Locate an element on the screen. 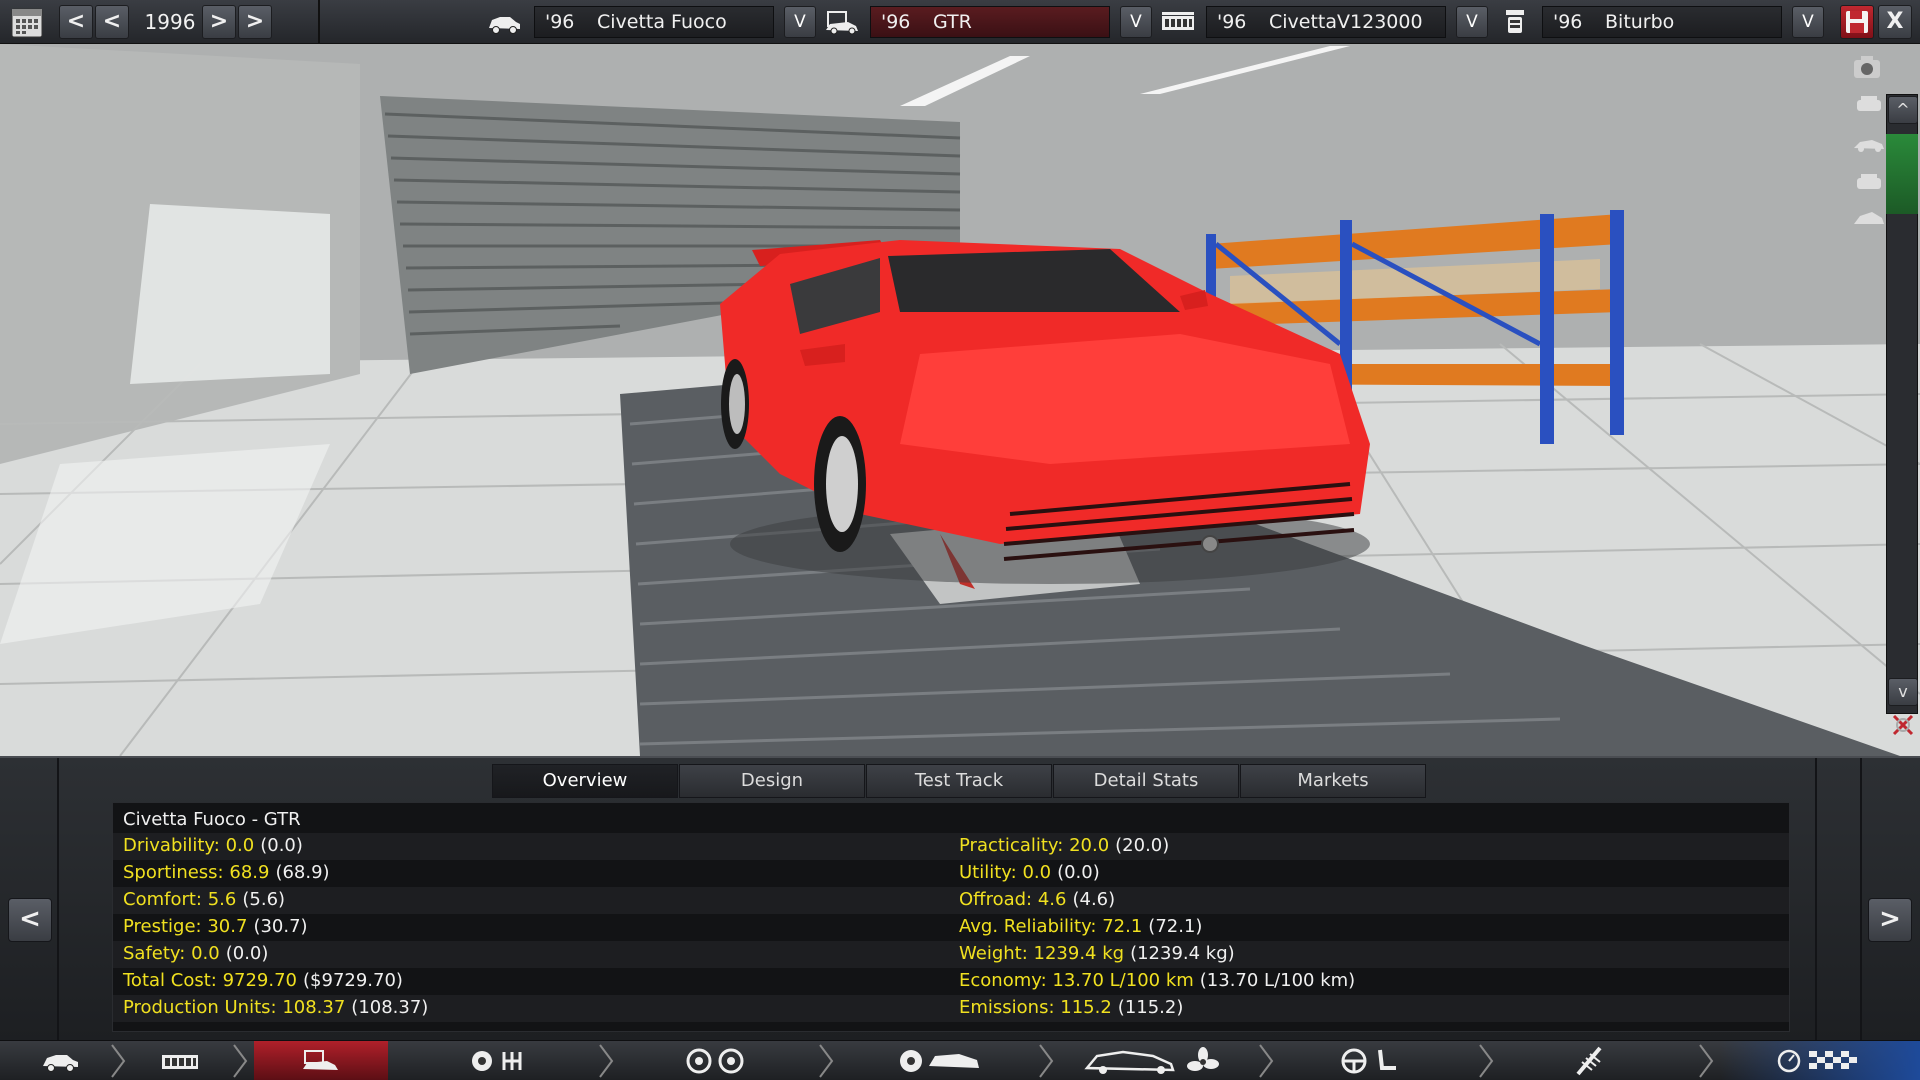 Image resolution: width=1920 pixels, height=1080 pixels. designer-stage-nav is located at coordinates (960, 1060).